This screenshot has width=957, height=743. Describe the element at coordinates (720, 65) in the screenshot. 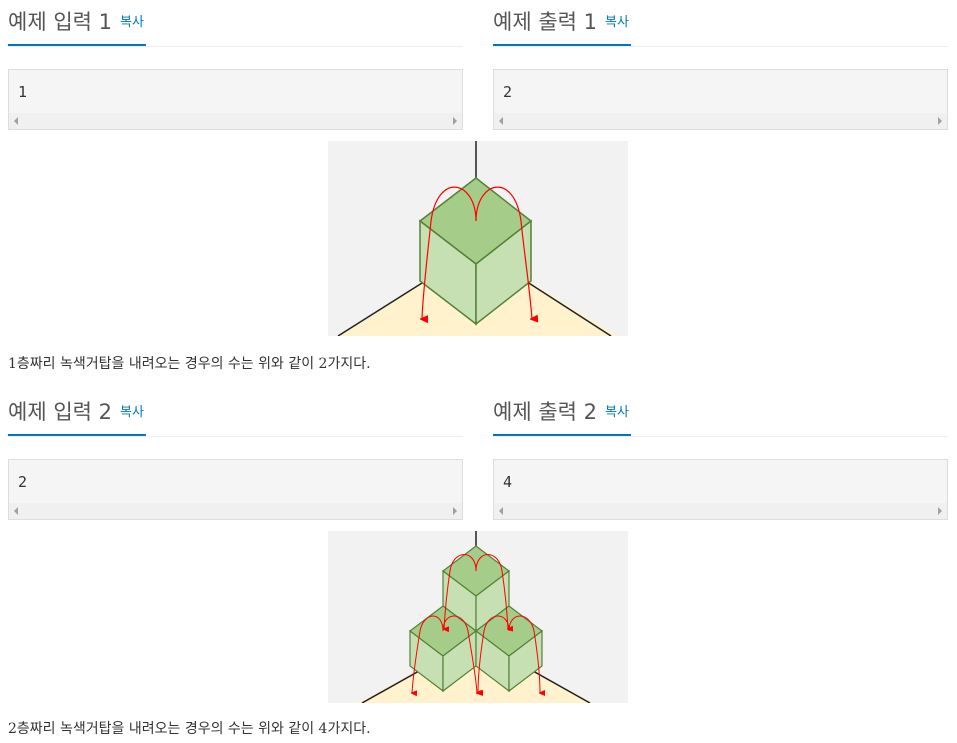

I see `sample-output-panel-1: 예제 출력 1 복사 2` at that location.